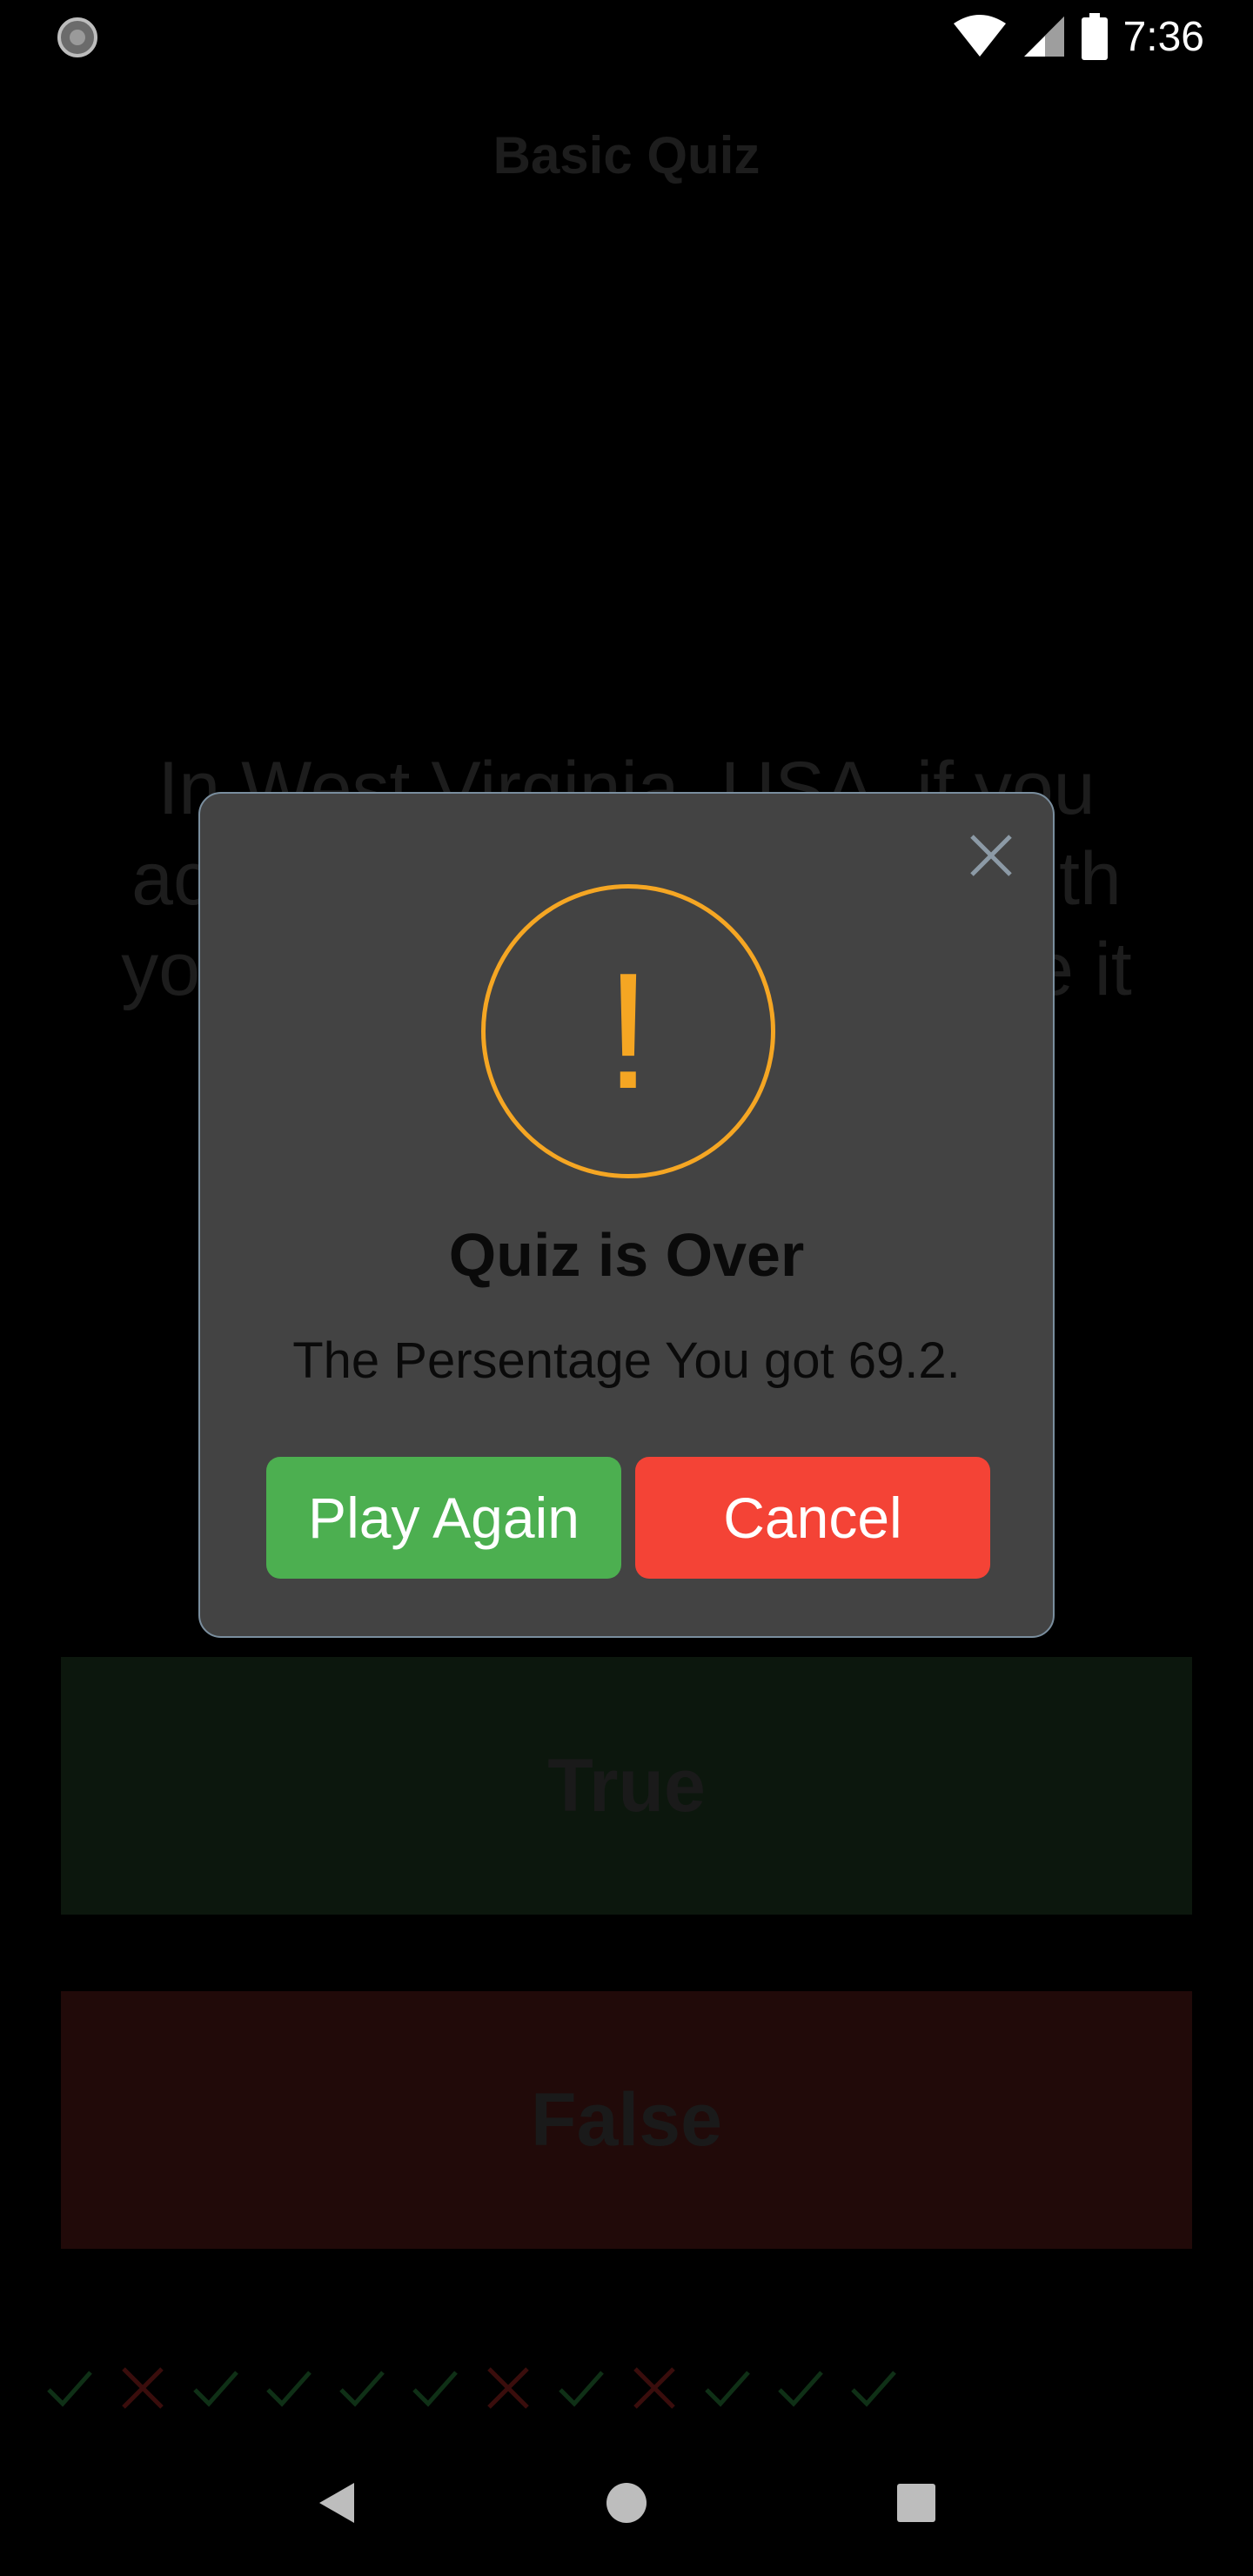  Describe the element at coordinates (979, 36) in the screenshot. I see `wifi-icon` at that location.